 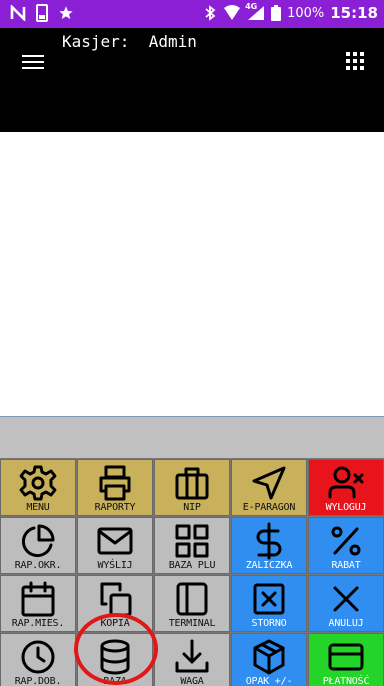 What do you see at coordinates (269, 507) in the screenshot?
I see `e-paragon-button-label: E-PARAGON` at bounding box center [269, 507].